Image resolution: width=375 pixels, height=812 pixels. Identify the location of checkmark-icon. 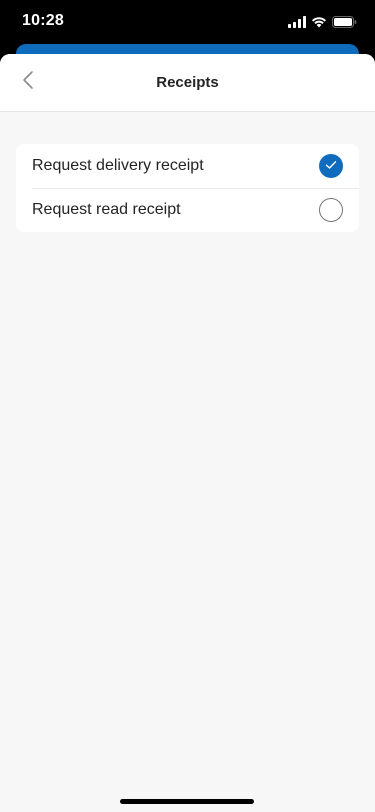
(331, 166).